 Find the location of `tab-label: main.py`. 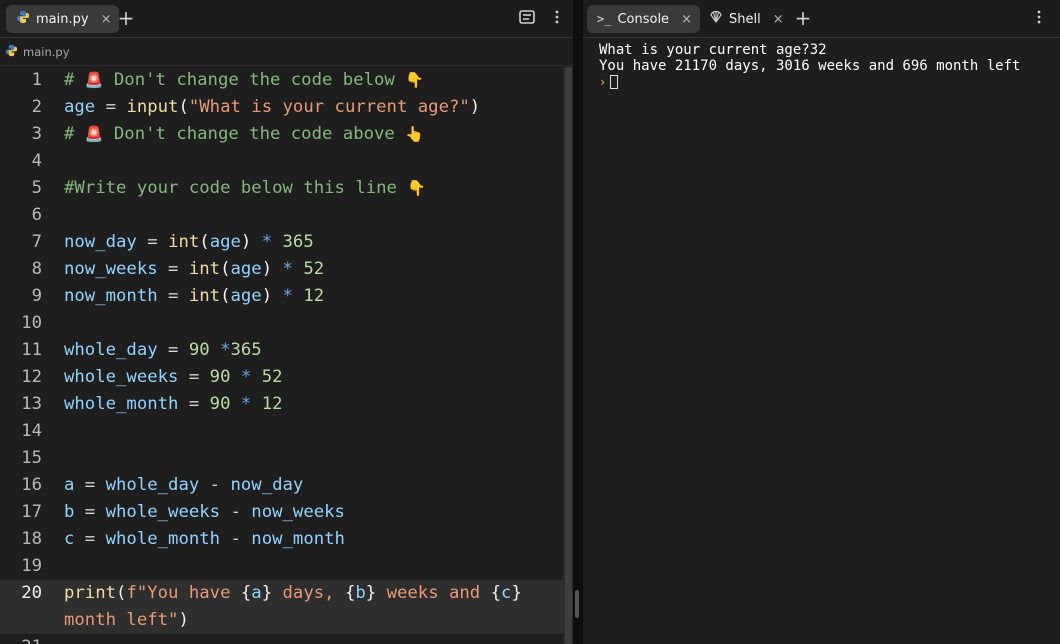

tab-label: main.py is located at coordinates (62, 19).